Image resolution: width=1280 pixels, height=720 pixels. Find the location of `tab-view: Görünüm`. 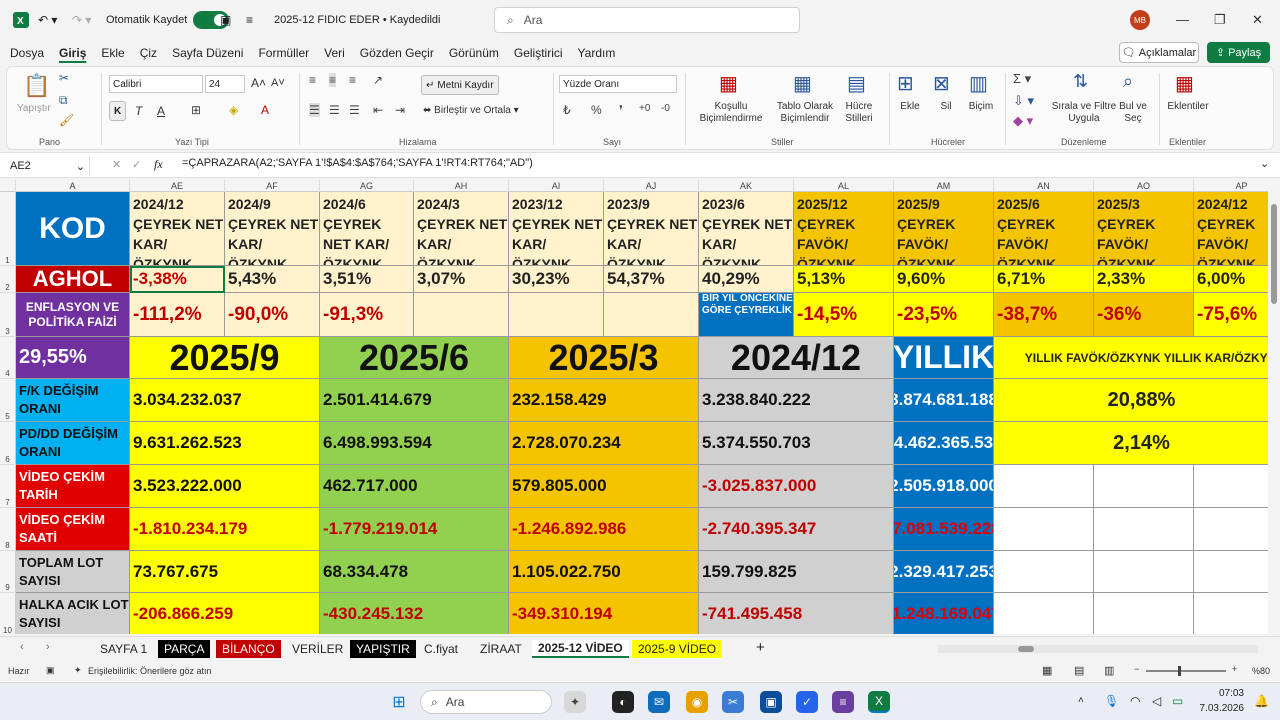

tab-view: Görünüm is located at coordinates (474, 53).